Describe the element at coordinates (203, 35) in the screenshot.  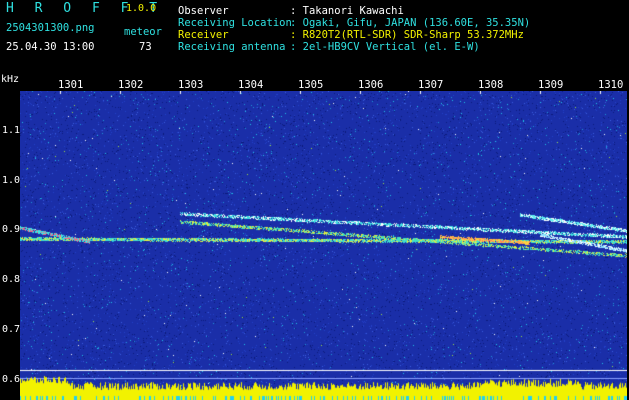
I see `info-label-receiver: Receiver` at that location.